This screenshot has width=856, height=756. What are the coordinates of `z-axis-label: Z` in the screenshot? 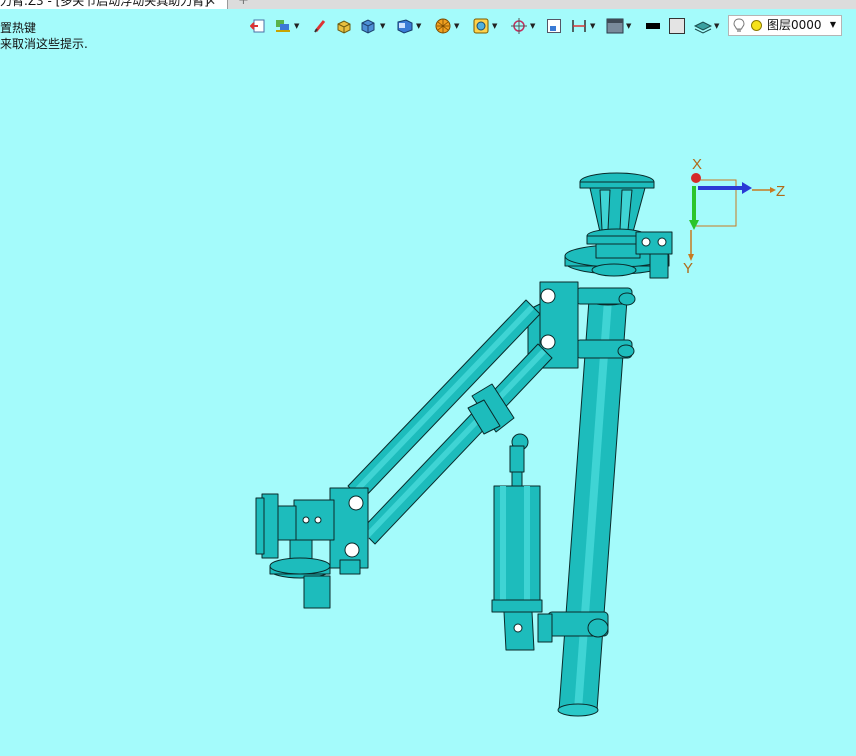 It's located at (781, 191).